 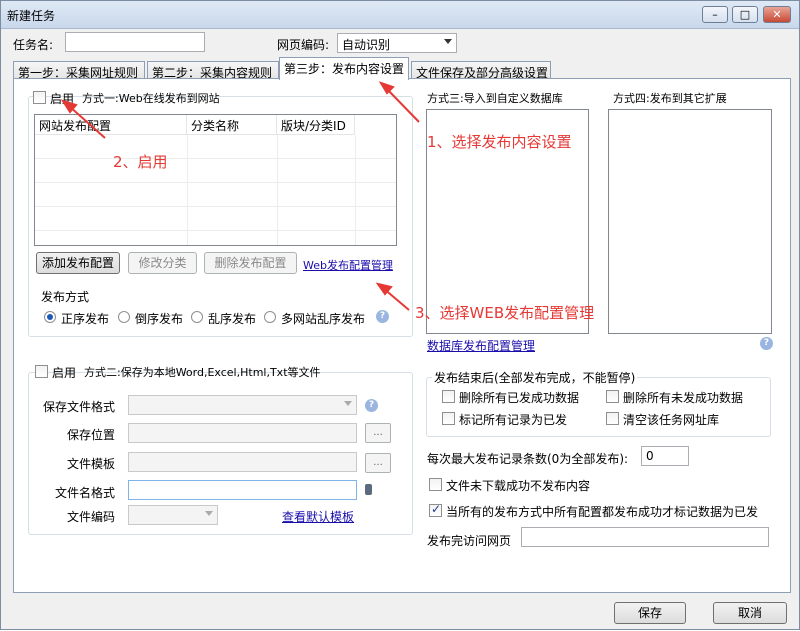 What do you see at coordinates (750, 613) in the screenshot?
I see `cancel-button: 取消` at bounding box center [750, 613].